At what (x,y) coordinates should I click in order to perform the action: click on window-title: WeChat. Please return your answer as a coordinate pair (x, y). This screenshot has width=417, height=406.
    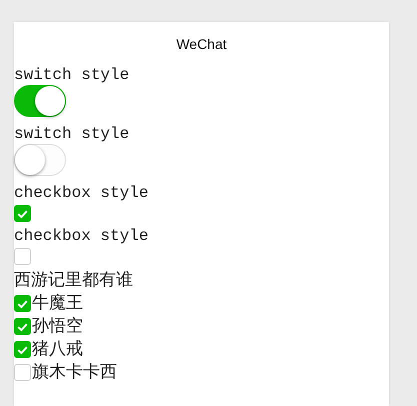
    Looking at the image, I should click on (201, 43).